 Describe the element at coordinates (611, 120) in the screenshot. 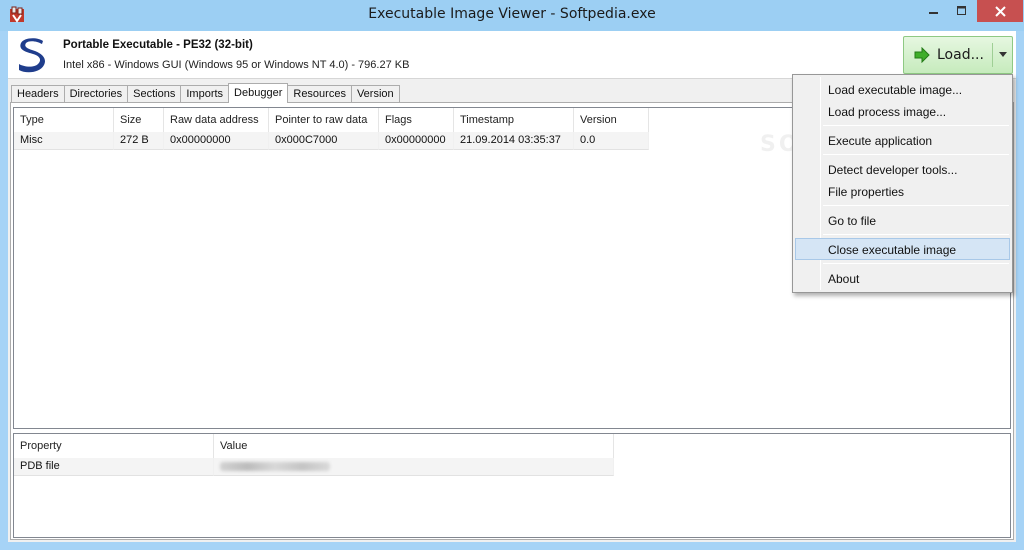

I see `column-header-version: Version` at that location.